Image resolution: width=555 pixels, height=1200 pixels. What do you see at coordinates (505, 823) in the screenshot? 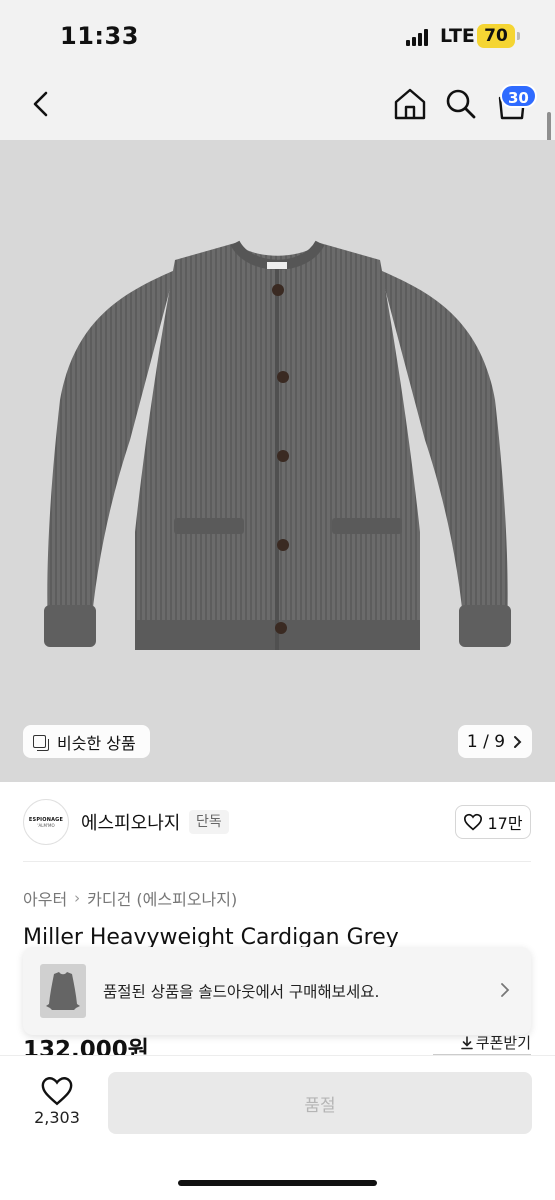
I see `brand-like-count: 17만` at bounding box center [505, 823].